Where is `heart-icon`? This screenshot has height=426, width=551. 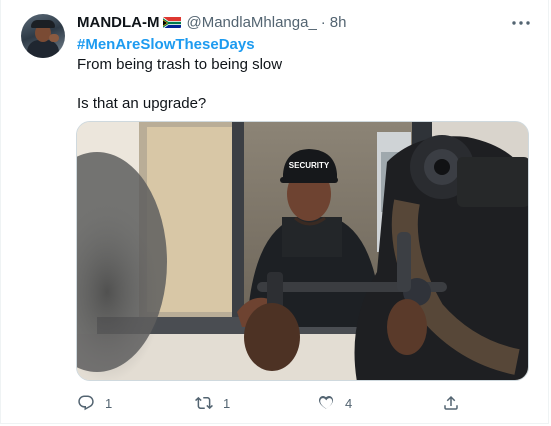
heart-icon is located at coordinates (326, 403).